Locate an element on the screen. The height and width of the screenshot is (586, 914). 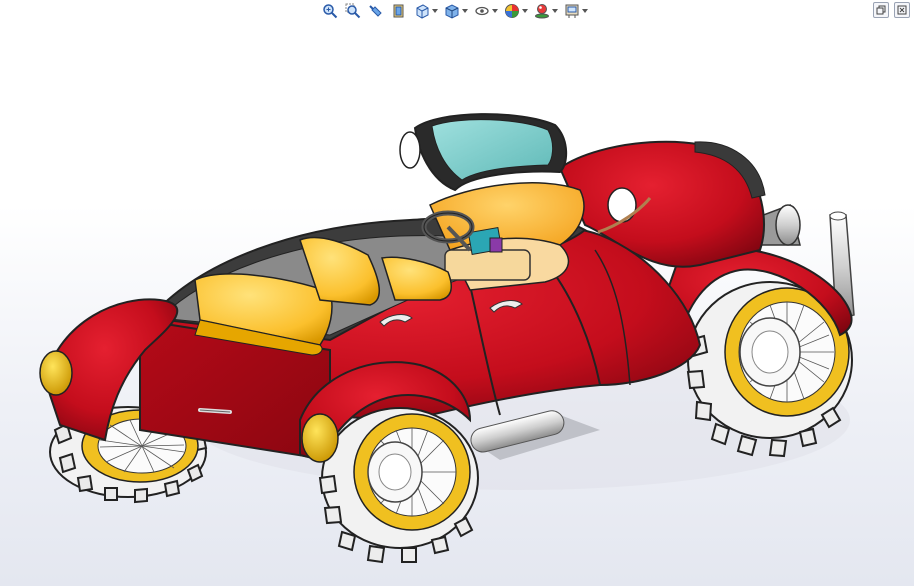
rear-right-wheel is located at coordinates (398, 485).